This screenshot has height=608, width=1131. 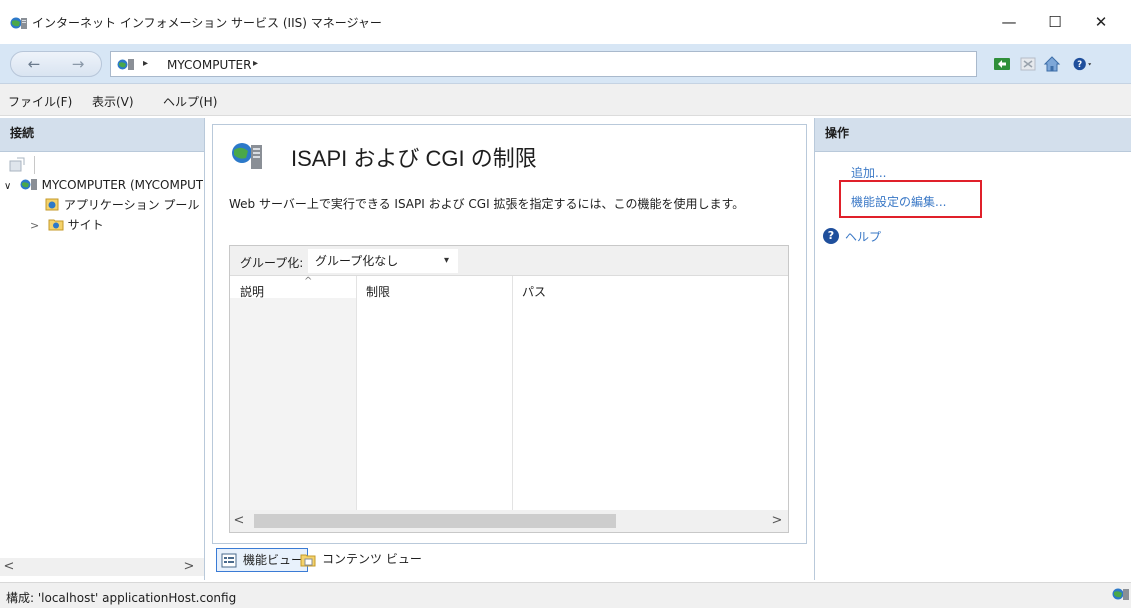 What do you see at coordinates (78, 64) in the screenshot?
I see `forward-button: →` at bounding box center [78, 64].